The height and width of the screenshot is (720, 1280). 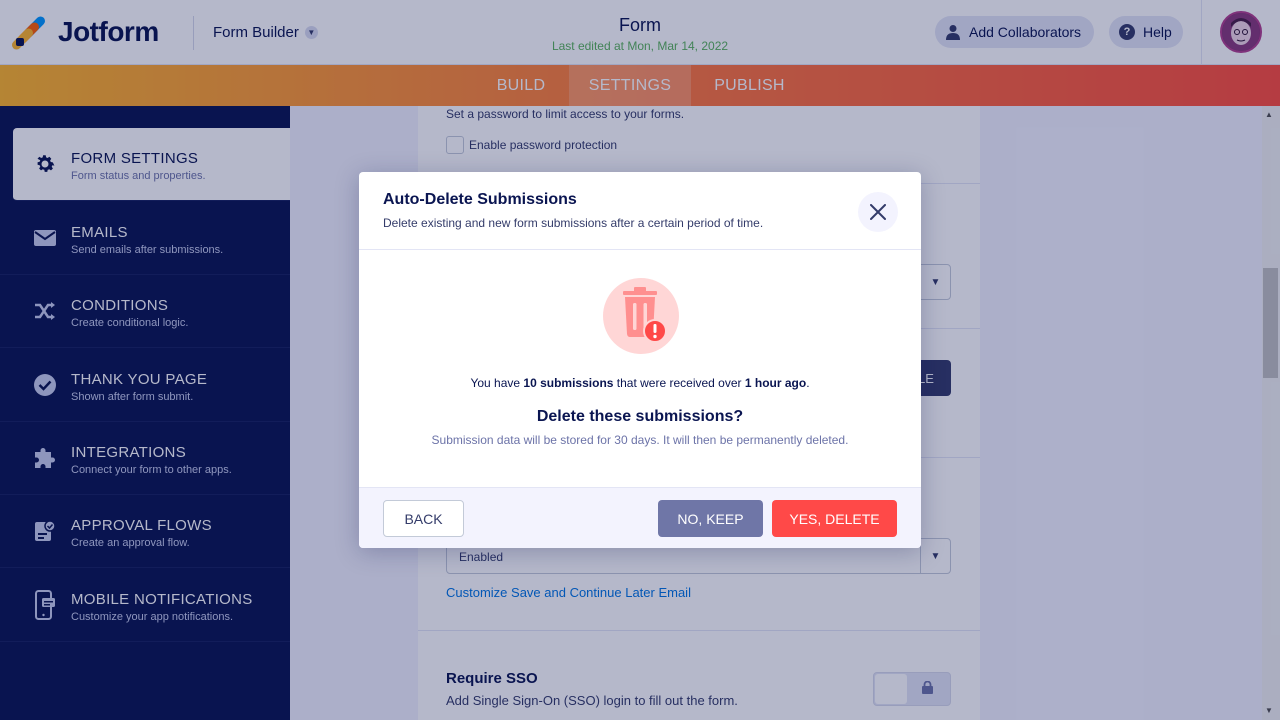 I want to click on submission-count: 10 submissions, so click(x=568, y=383).